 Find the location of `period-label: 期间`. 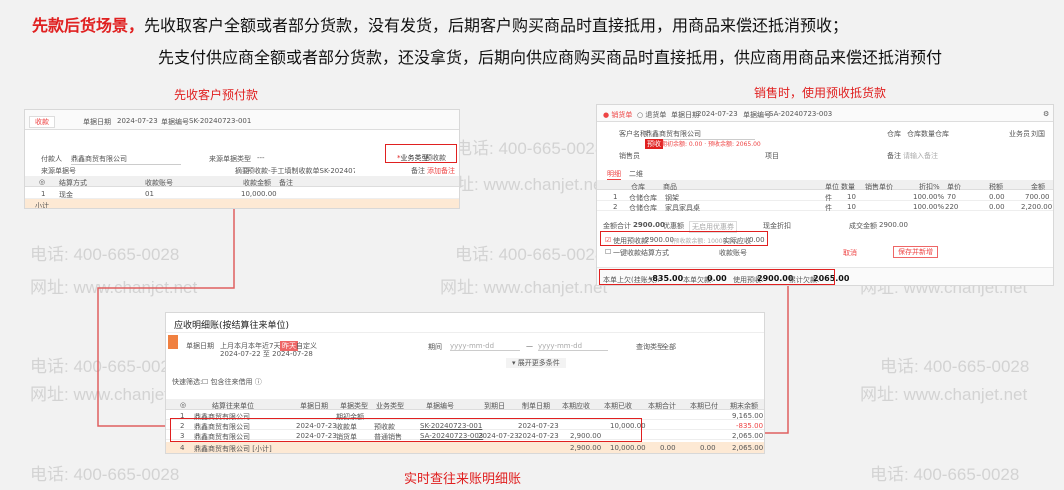

period-label: 期间 is located at coordinates (435, 347).